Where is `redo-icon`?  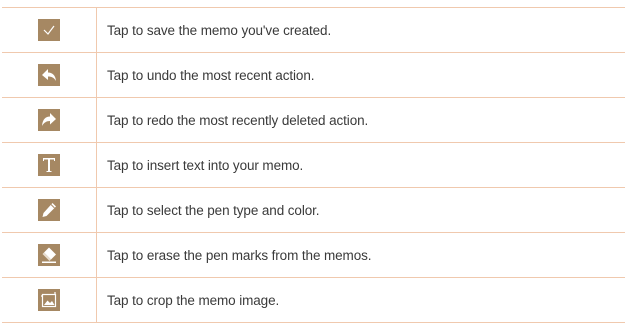
redo-icon is located at coordinates (49, 120).